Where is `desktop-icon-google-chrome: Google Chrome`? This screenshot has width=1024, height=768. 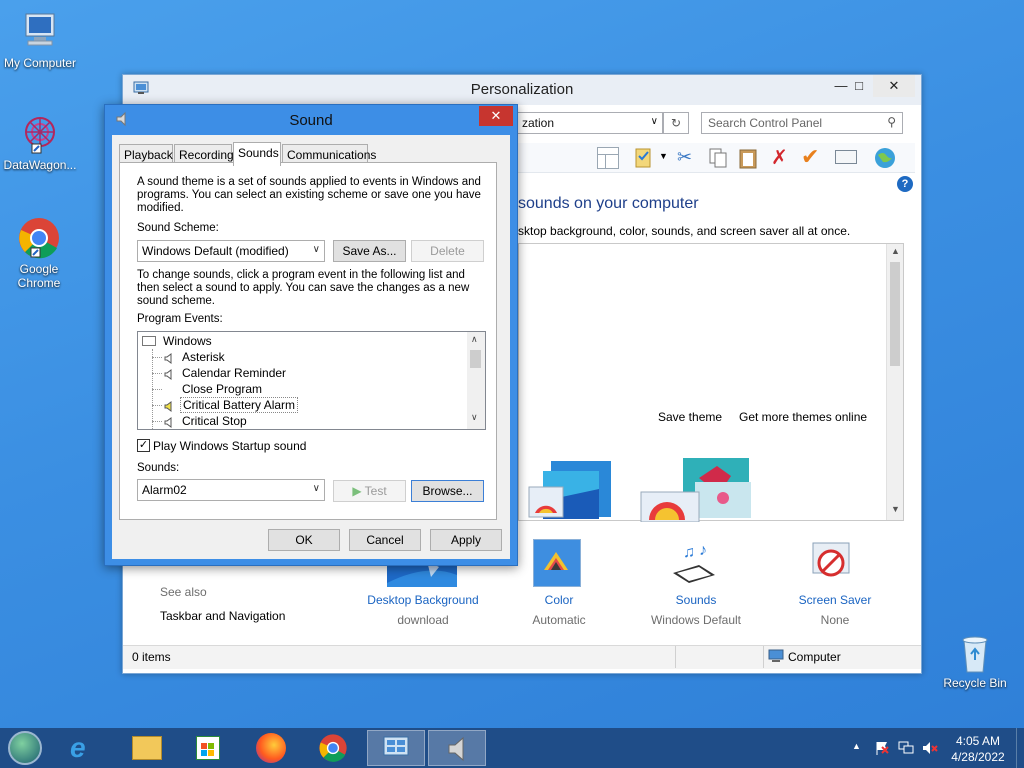
desktop-icon-google-chrome: Google Chrome is located at coordinates (39, 253).